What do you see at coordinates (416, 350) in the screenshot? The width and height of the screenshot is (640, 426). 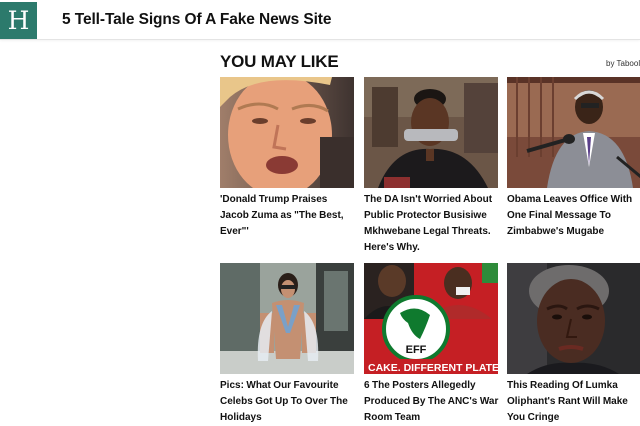 I see `poster-logo-text: EFF` at bounding box center [416, 350].